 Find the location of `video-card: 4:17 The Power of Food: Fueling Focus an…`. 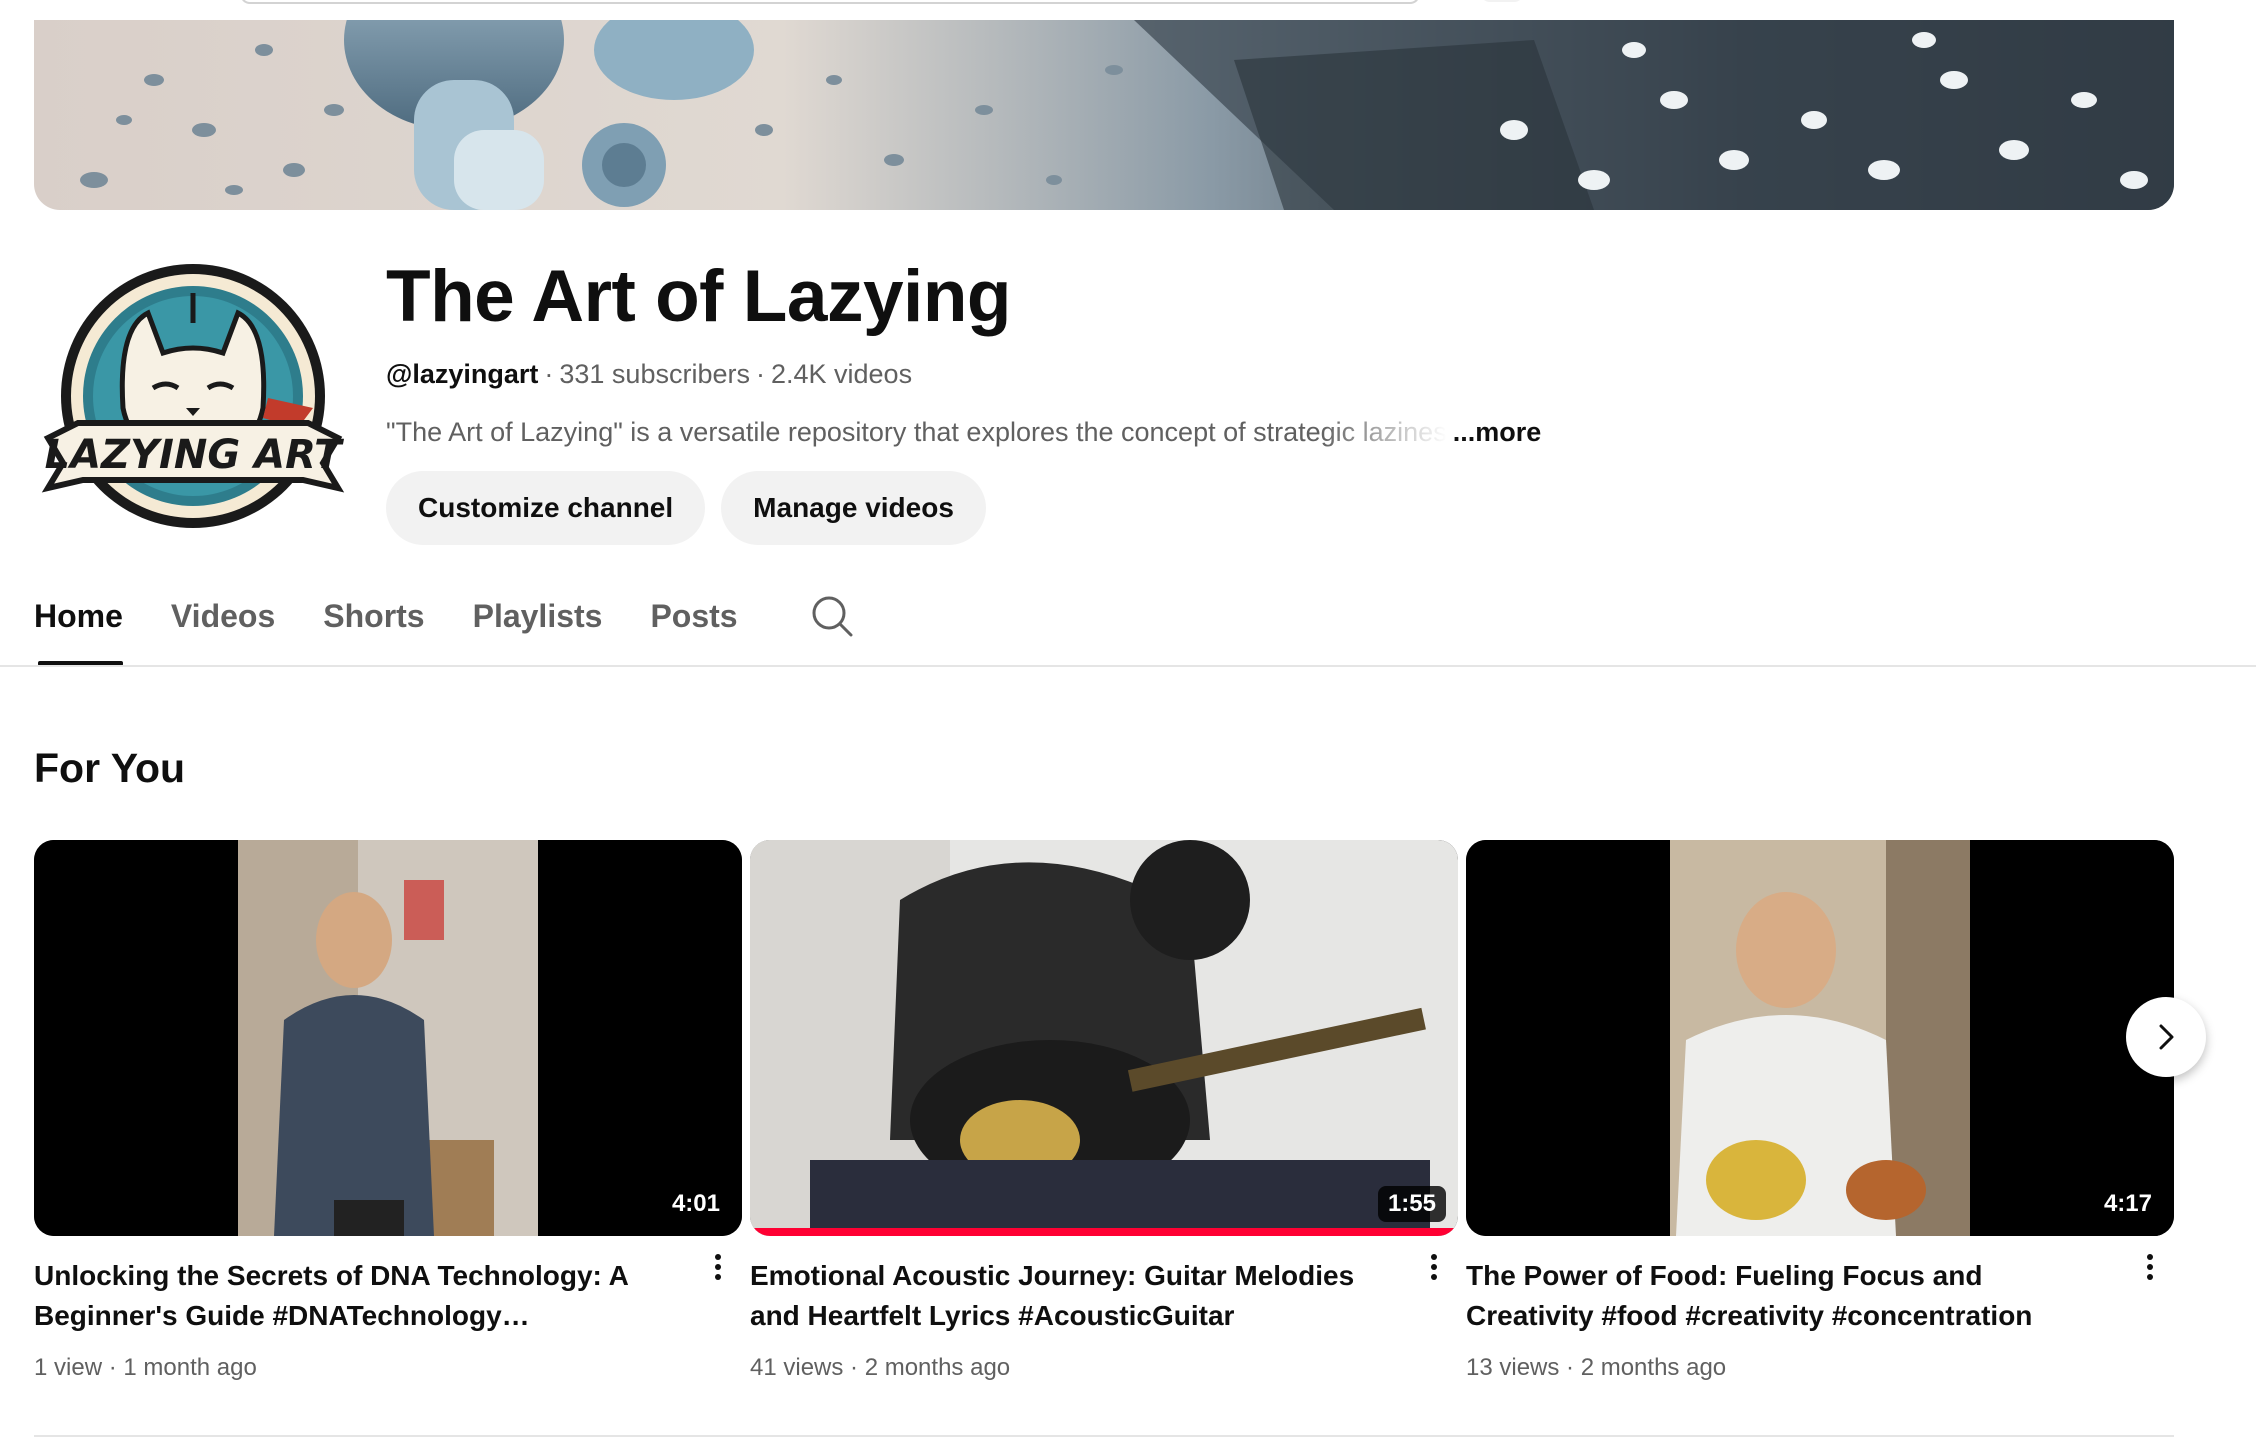

video-card: 4:17 The Power of Food: Fueling Focus an… is located at coordinates (1820, 1112).